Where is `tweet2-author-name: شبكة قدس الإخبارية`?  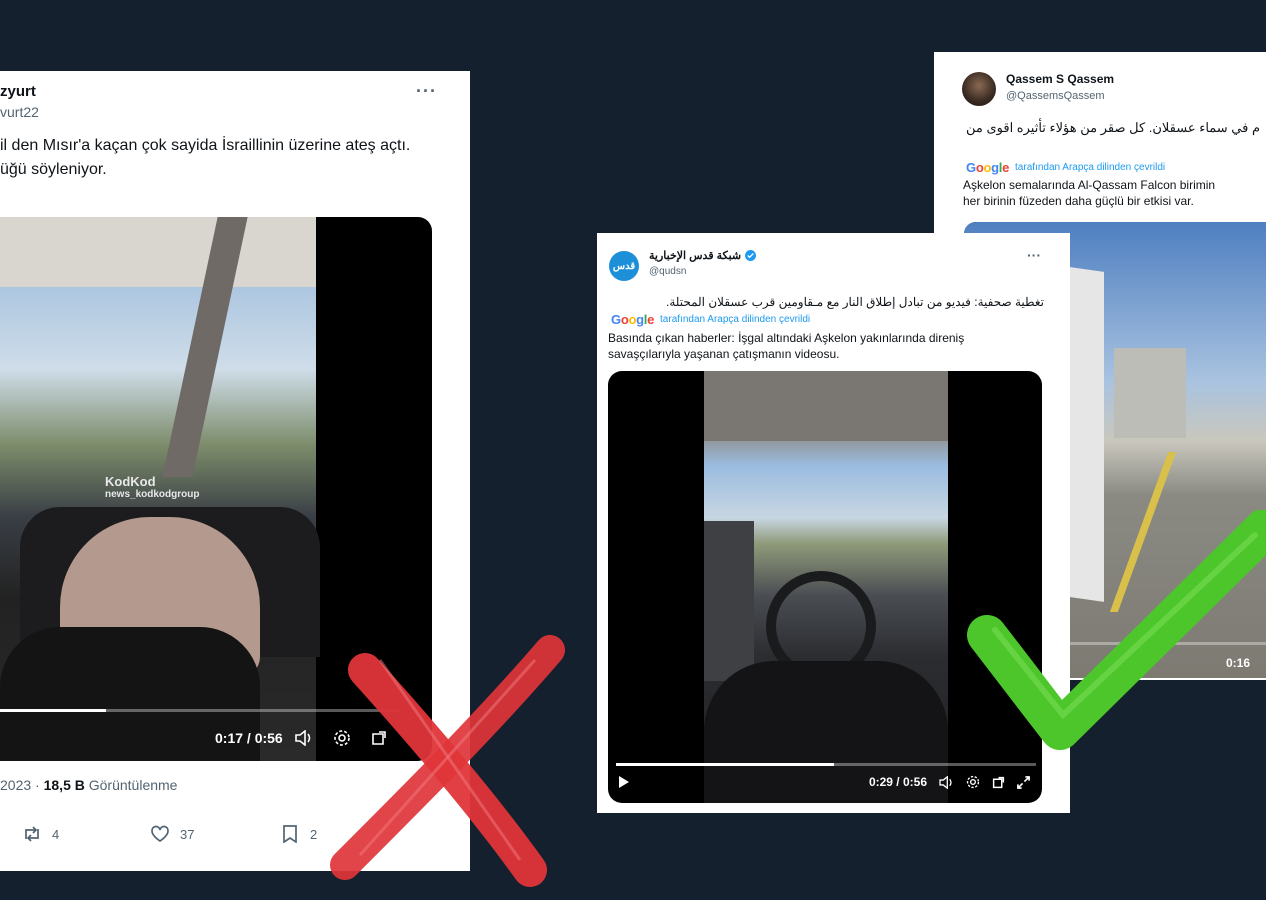
tweet2-author-name: شبكة قدس الإخبارية is located at coordinates (703, 255).